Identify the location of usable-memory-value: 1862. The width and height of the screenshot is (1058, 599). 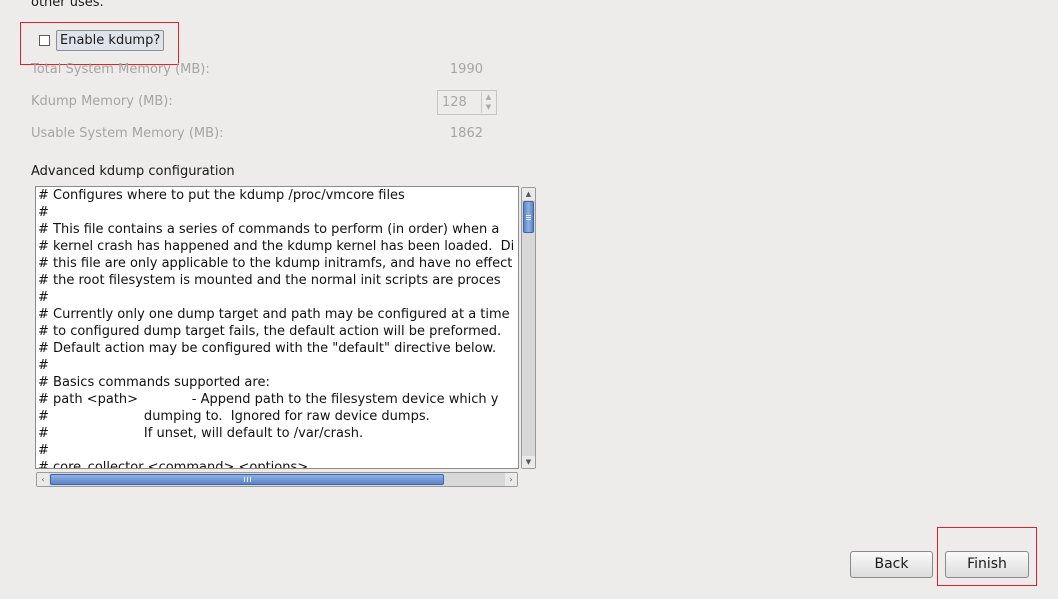
(466, 133).